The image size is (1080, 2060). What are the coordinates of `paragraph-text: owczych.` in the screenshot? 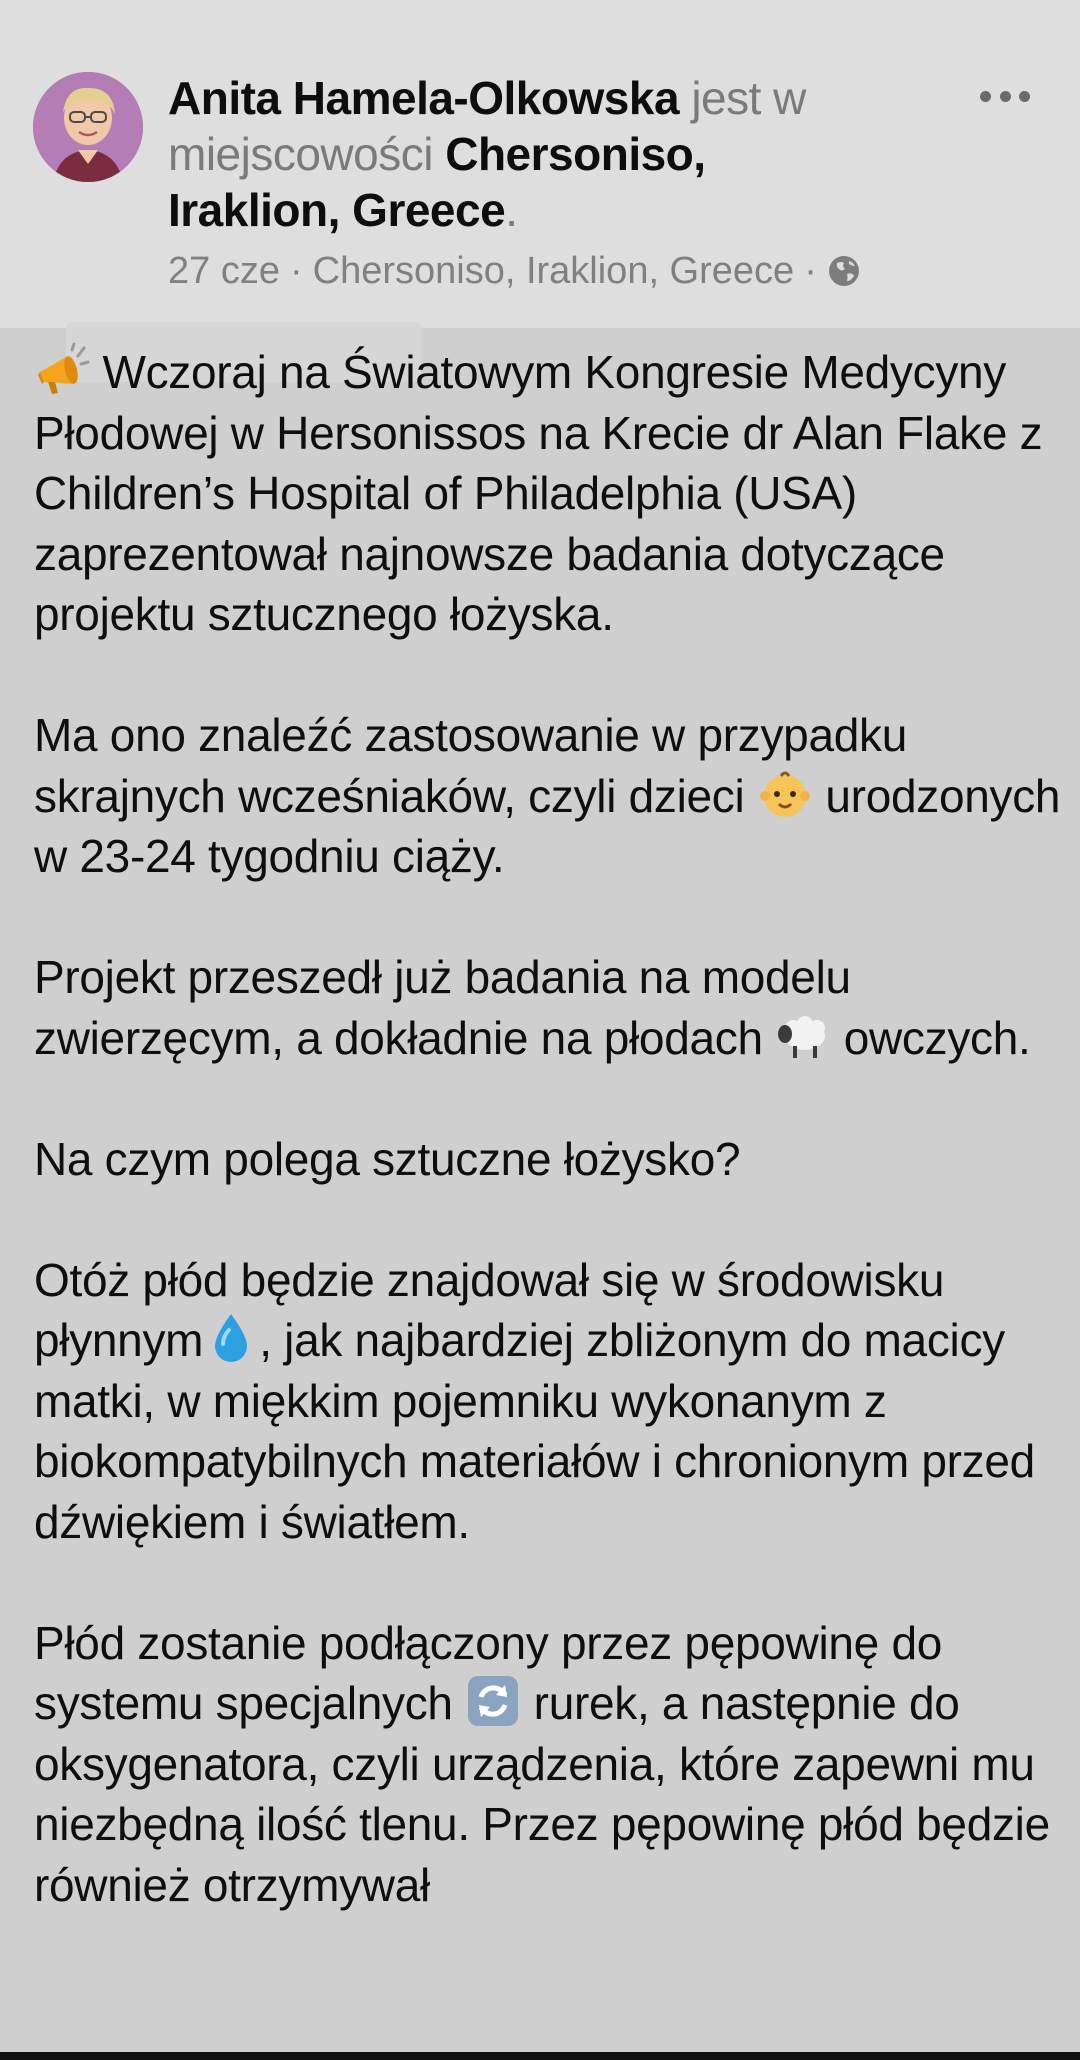 It's located at (937, 1037).